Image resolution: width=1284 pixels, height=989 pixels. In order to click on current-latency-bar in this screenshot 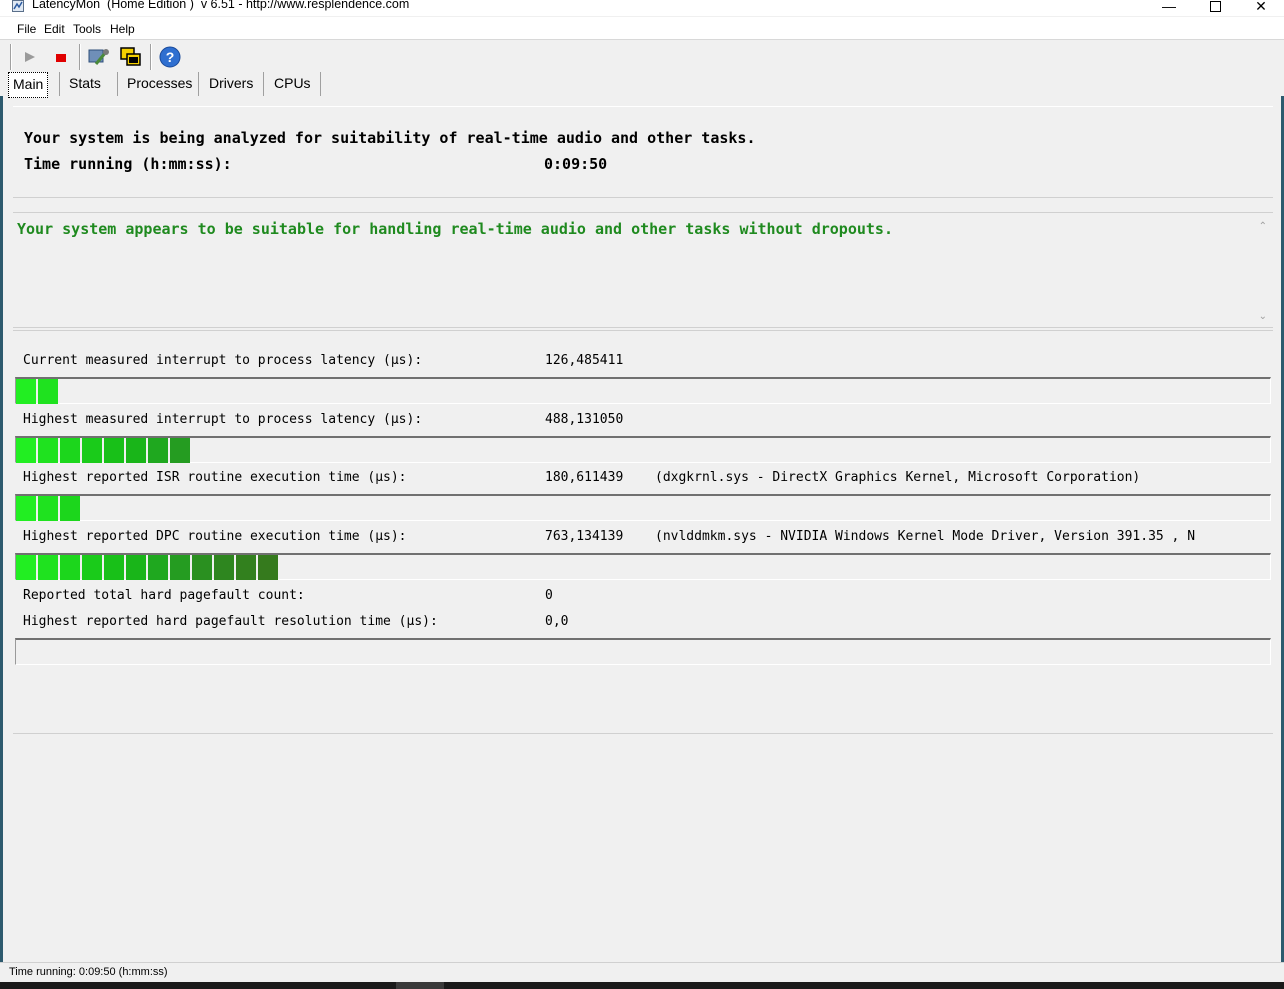, I will do `click(643, 390)`.